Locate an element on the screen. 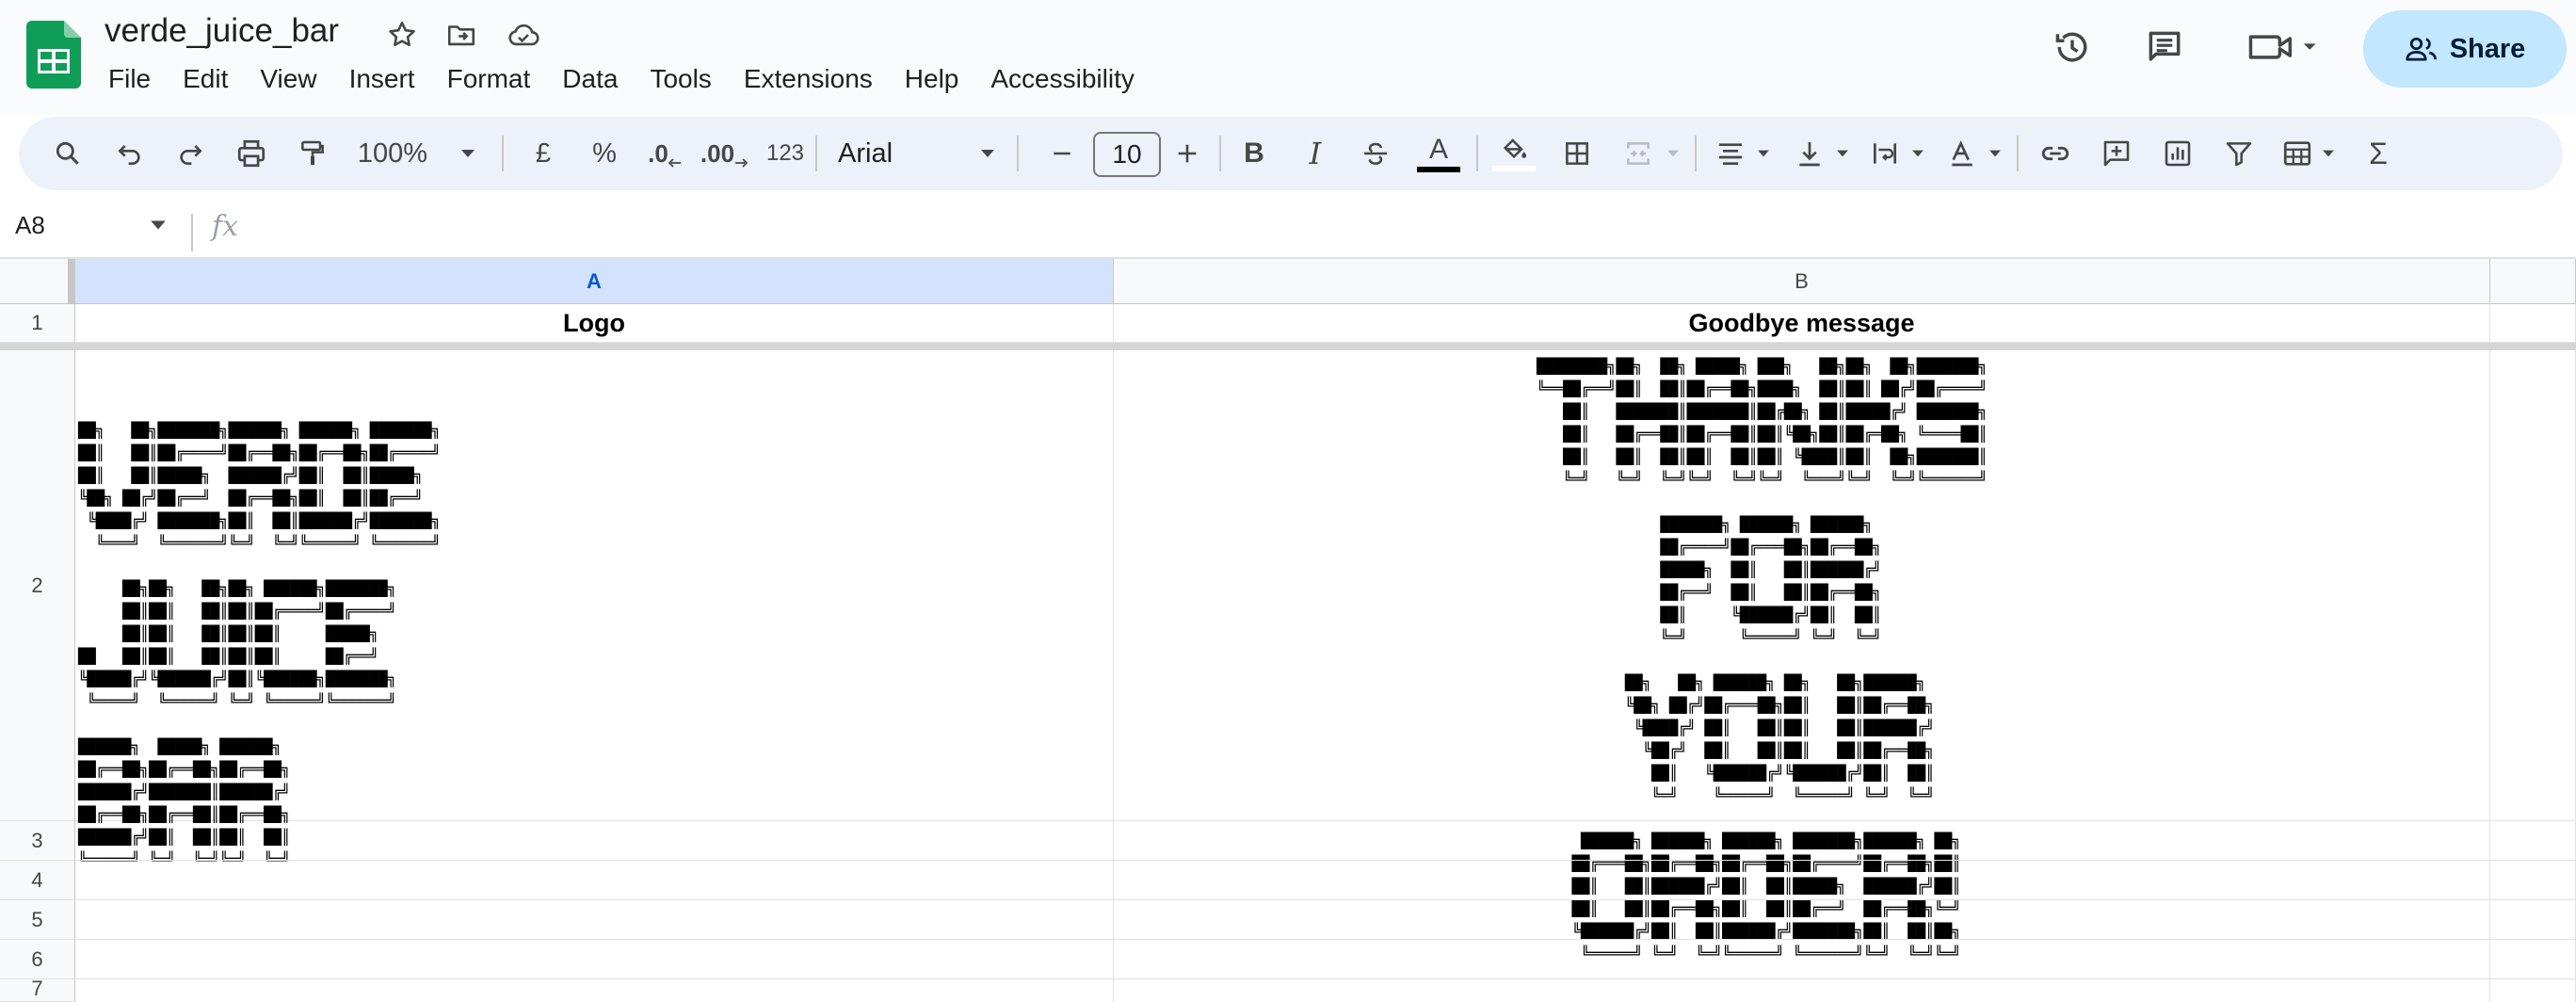 The image size is (2576, 1002). menu-tools: Tools is located at coordinates (680, 79).